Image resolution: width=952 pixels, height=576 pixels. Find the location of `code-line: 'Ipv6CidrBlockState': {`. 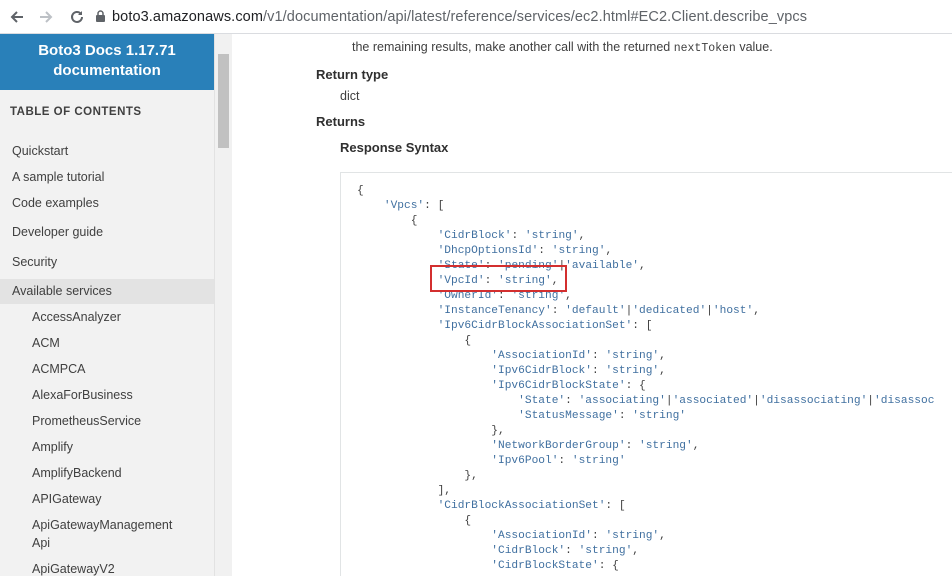

code-line: 'Ipv6CidrBlockState': { is located at coordinates (568, 386).